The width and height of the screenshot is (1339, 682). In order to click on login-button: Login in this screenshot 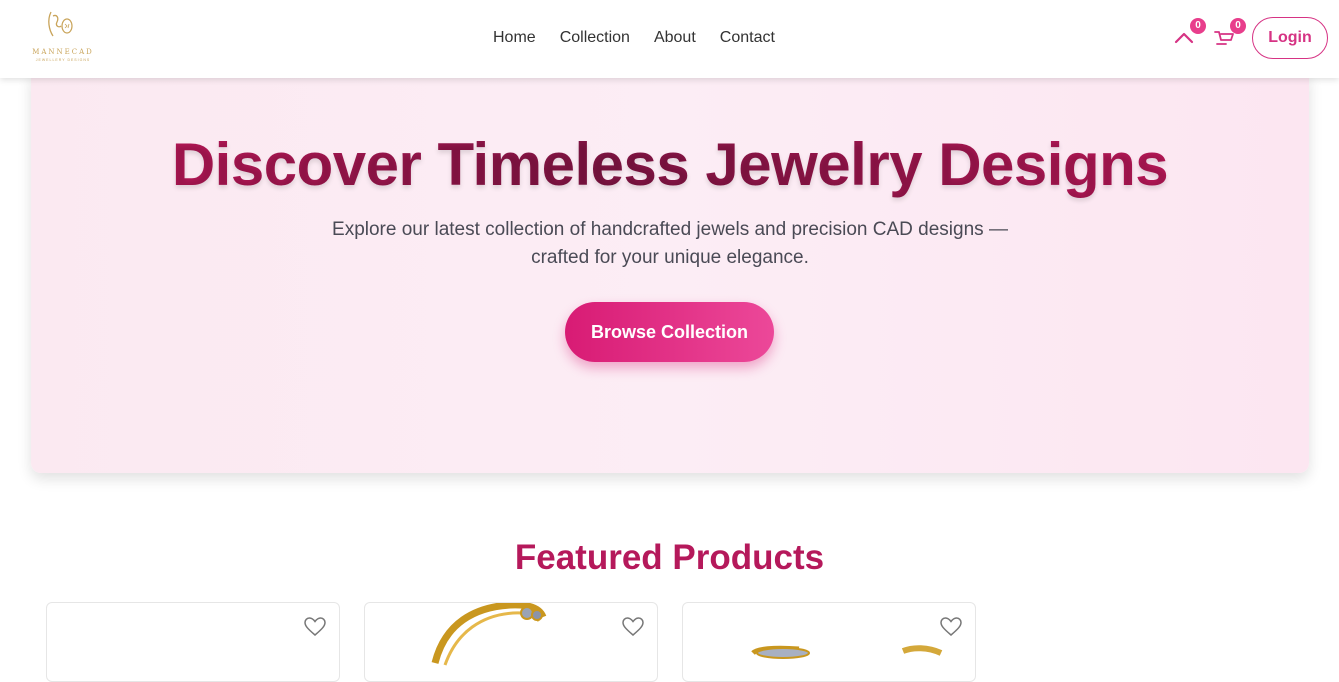, I will do `click(1290, 38)`.